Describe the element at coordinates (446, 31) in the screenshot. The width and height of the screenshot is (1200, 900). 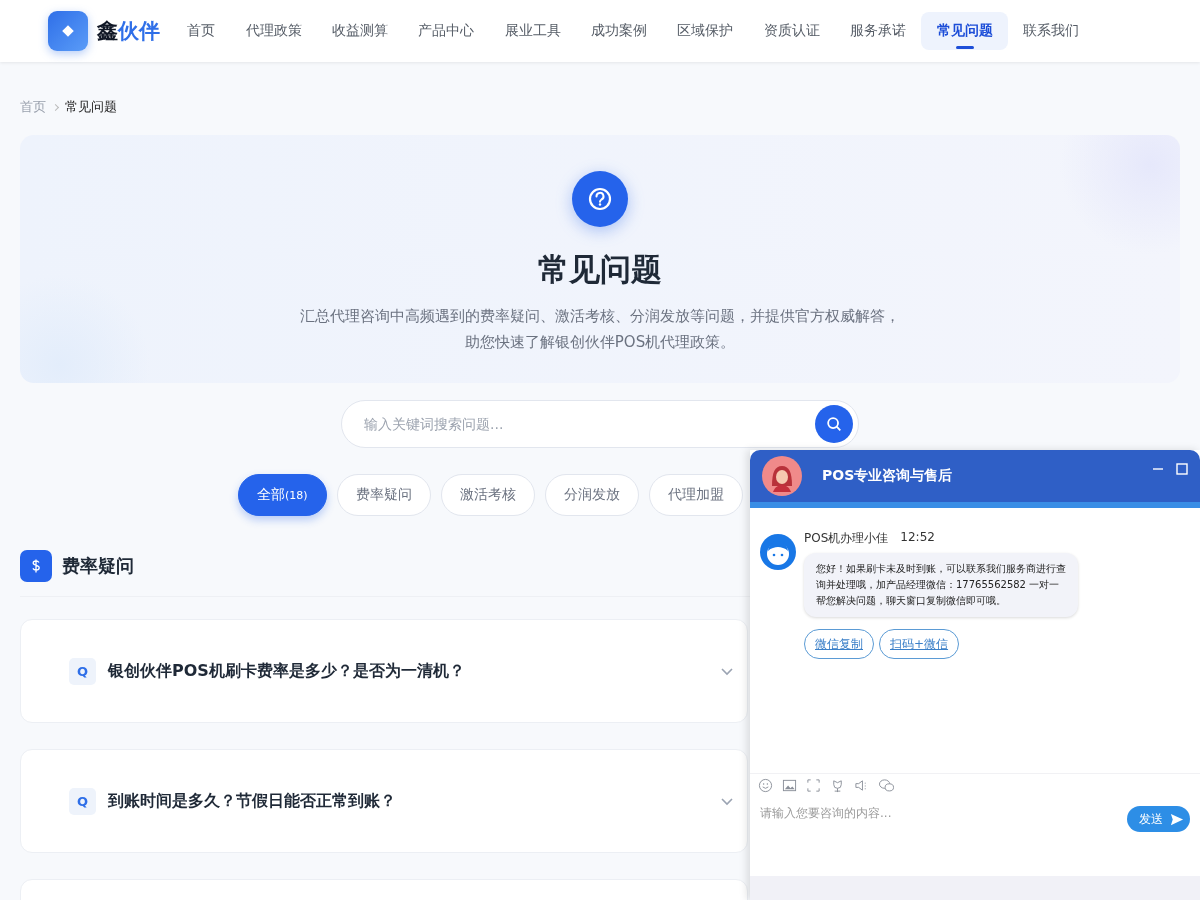
I see `nav-link: 产品中心` at that location.